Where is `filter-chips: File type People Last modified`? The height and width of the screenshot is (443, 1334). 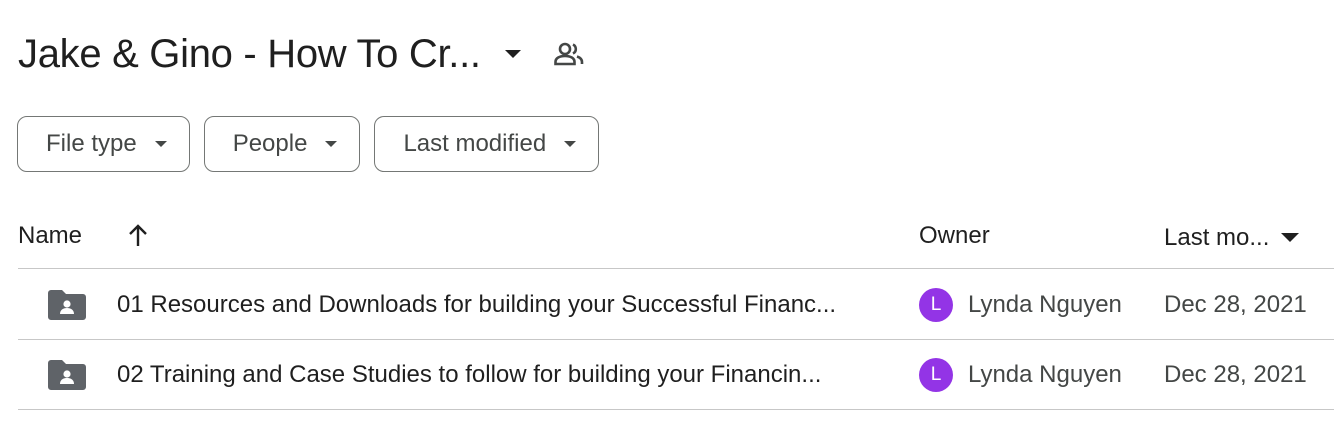
filter-chips: File type People Last modified is located at coordinates (315, 144).